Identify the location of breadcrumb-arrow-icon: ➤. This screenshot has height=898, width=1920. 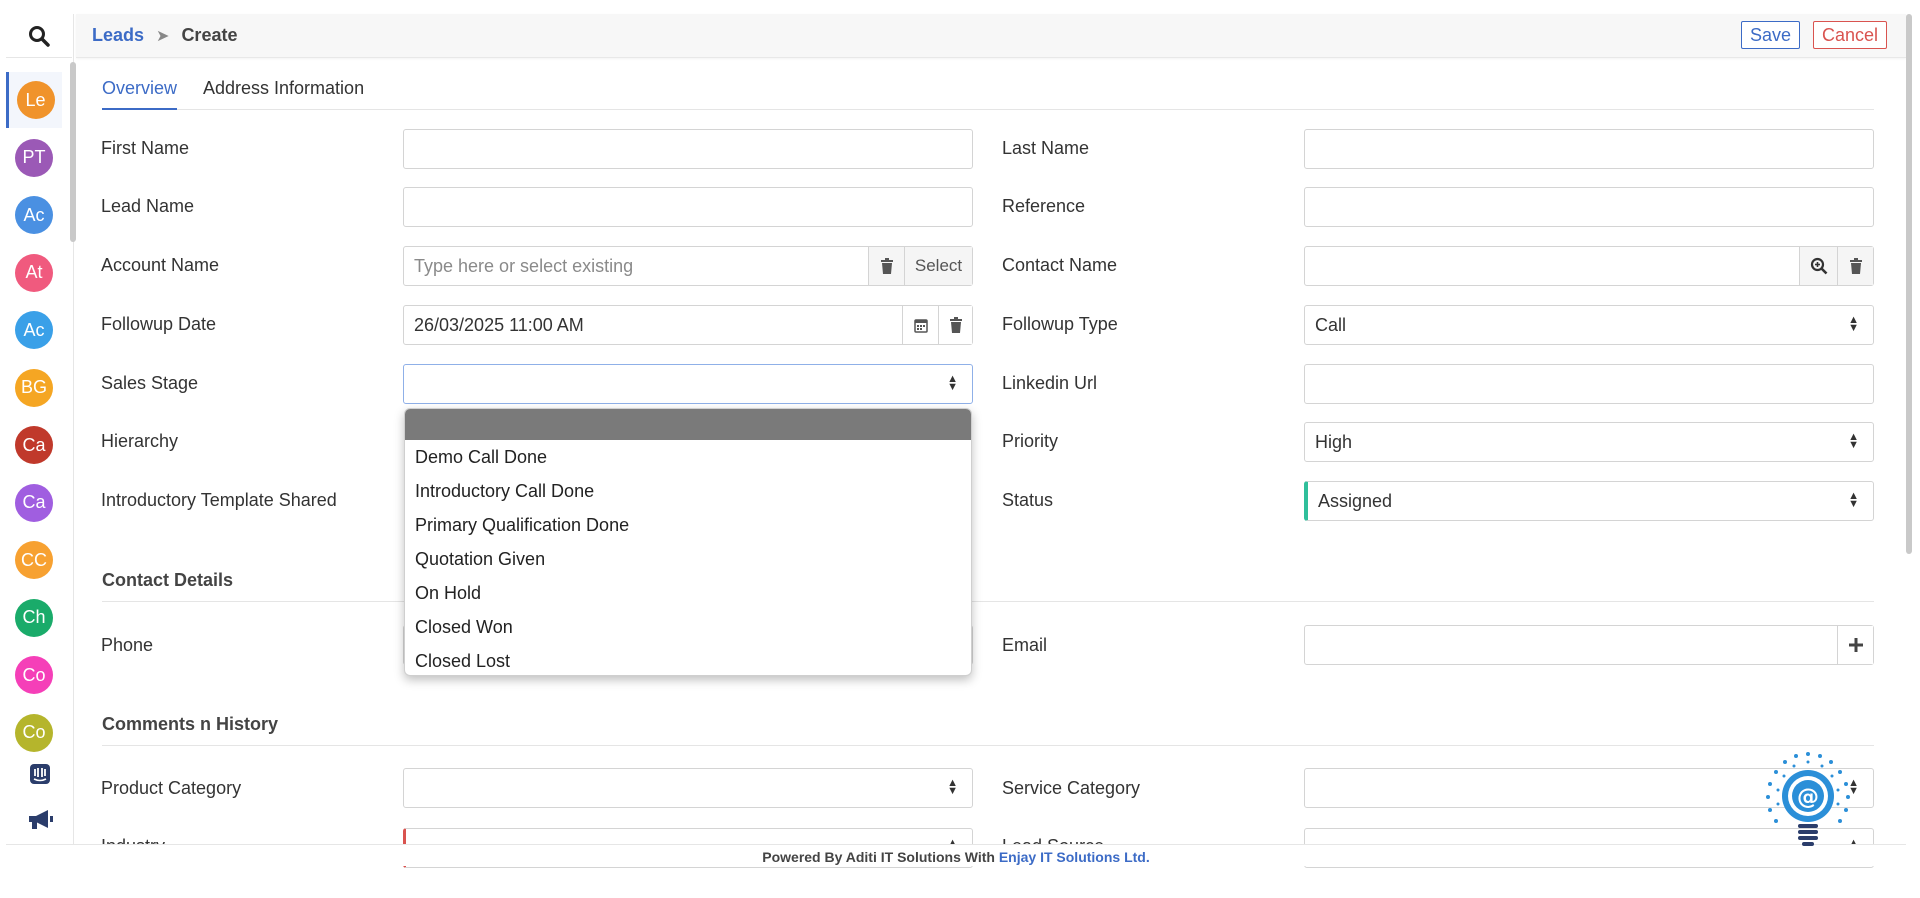
(163, 36).